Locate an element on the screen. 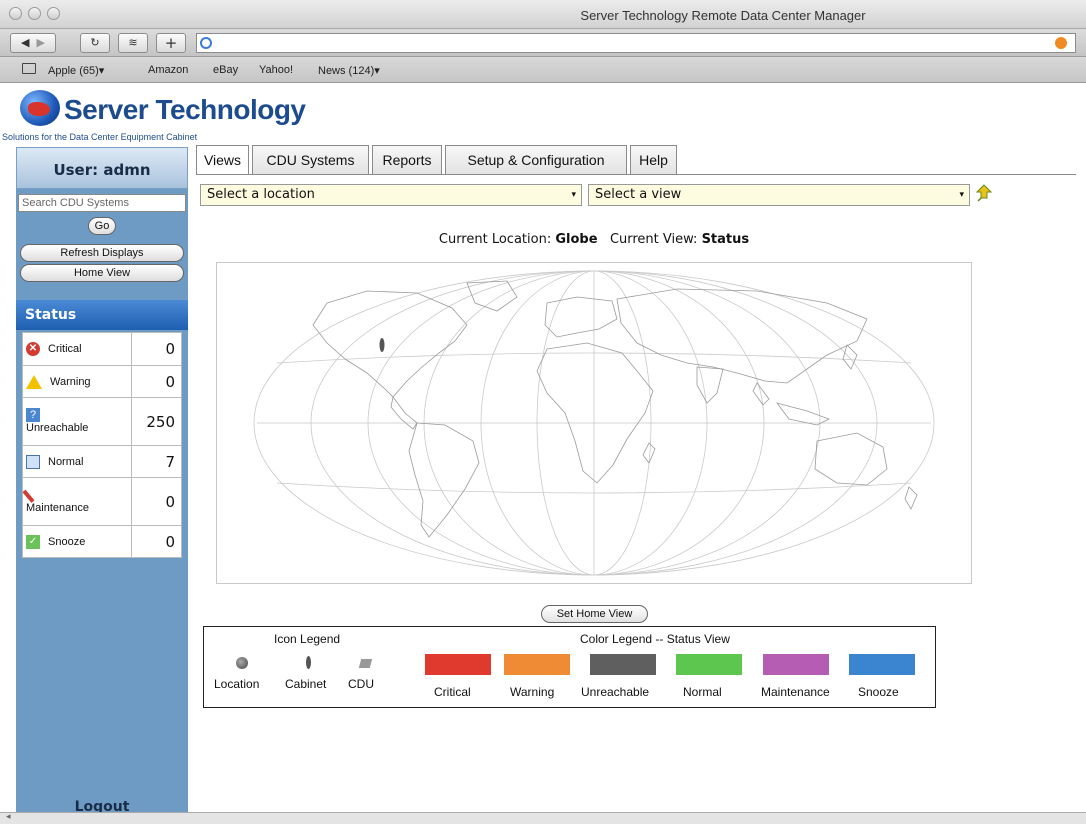 The height and width of the screenshot is (824, 1086). status-row-critical: ✕ Critical 0 is located at coordinates (101, 349).